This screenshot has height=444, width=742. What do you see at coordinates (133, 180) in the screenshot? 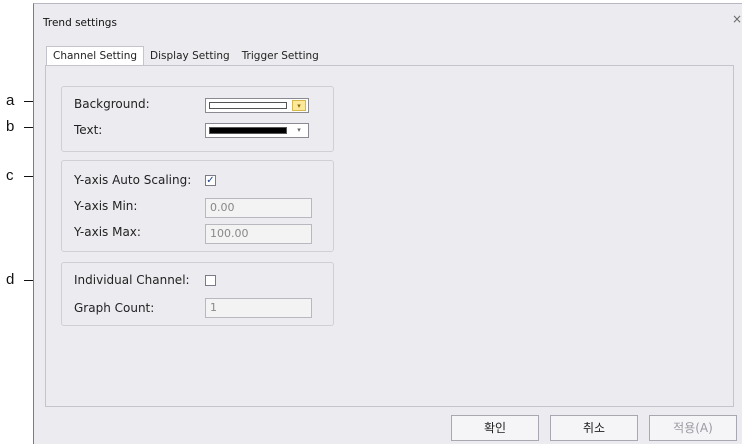
I see `yaxis-auto-scaling-label: Y-axis Auto Scaling:` at bounding box center [133, 180].